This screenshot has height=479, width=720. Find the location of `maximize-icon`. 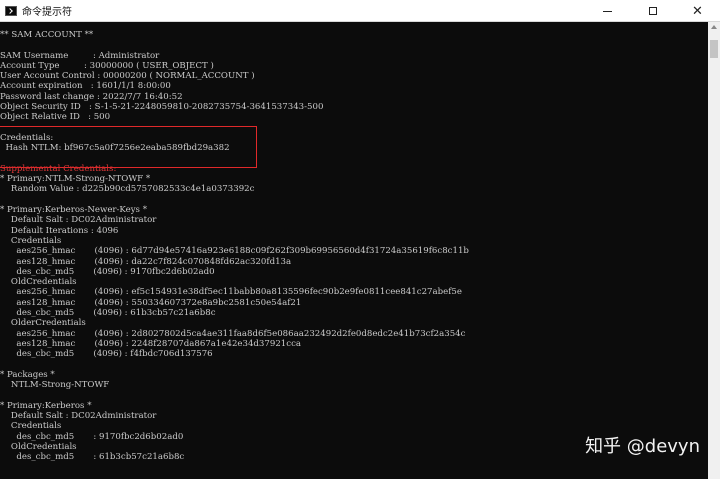

maximize-icon is located at coordinates (652, 11).